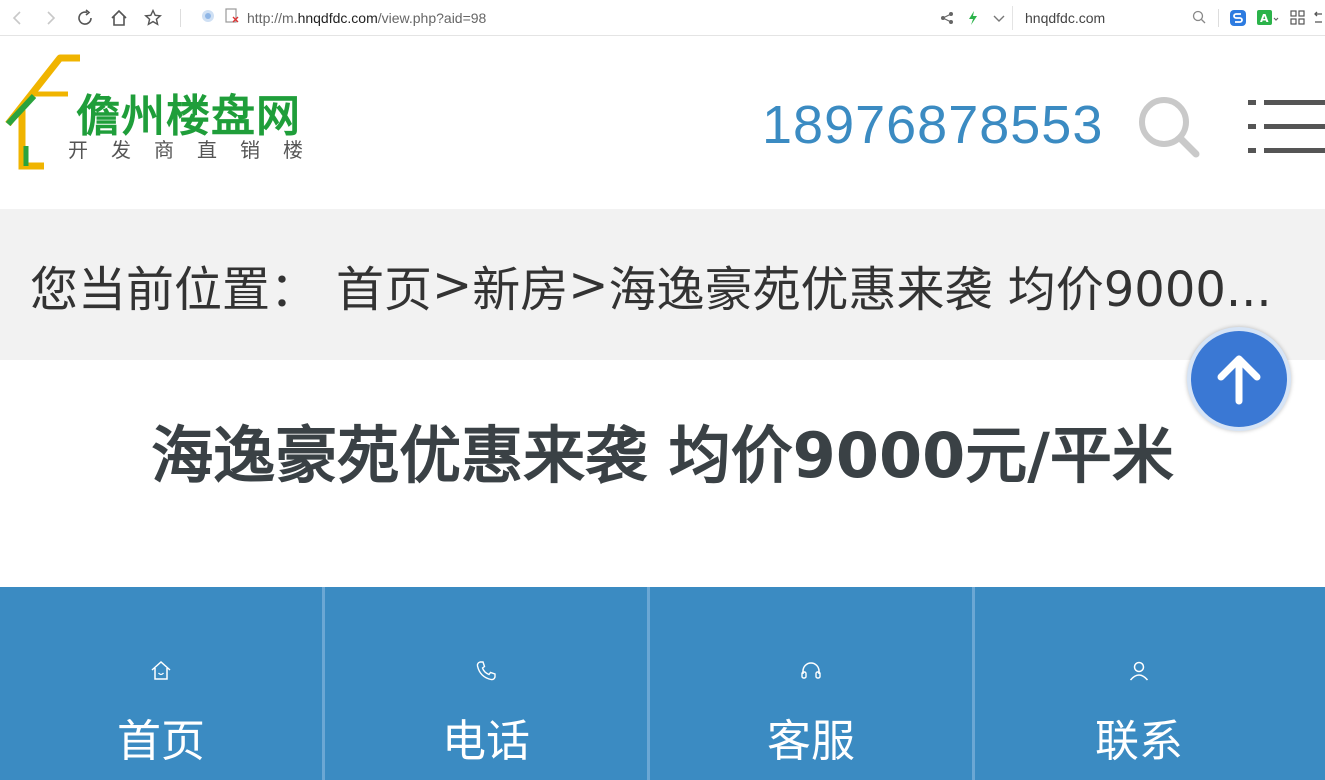  Describe the element at coordinates (78, 150) in the screenshot. I see `logo-sub-char: 开` at that location.